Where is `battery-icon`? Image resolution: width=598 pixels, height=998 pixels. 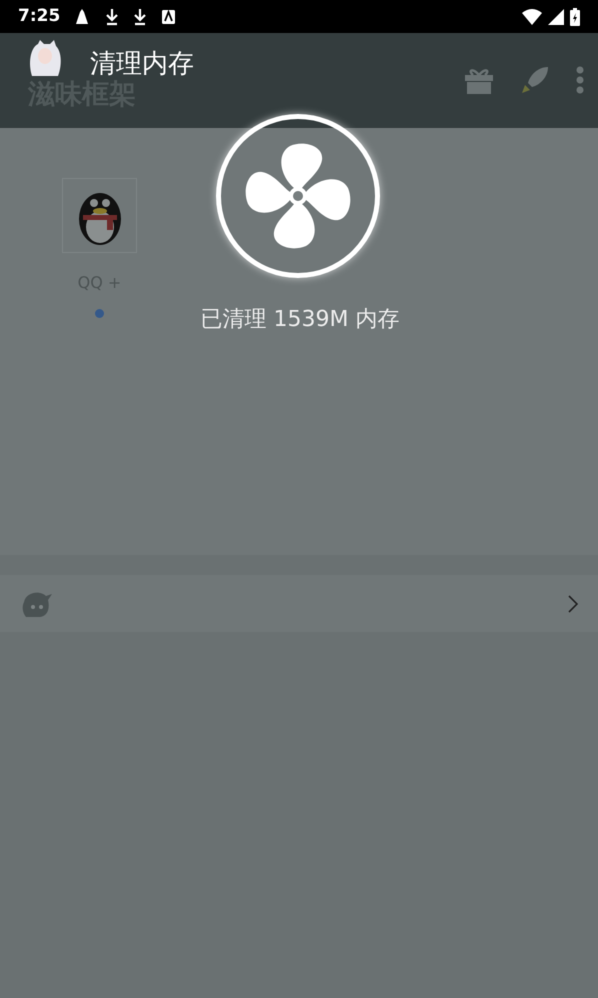 battery-icon is located at coordinates (575, 17).